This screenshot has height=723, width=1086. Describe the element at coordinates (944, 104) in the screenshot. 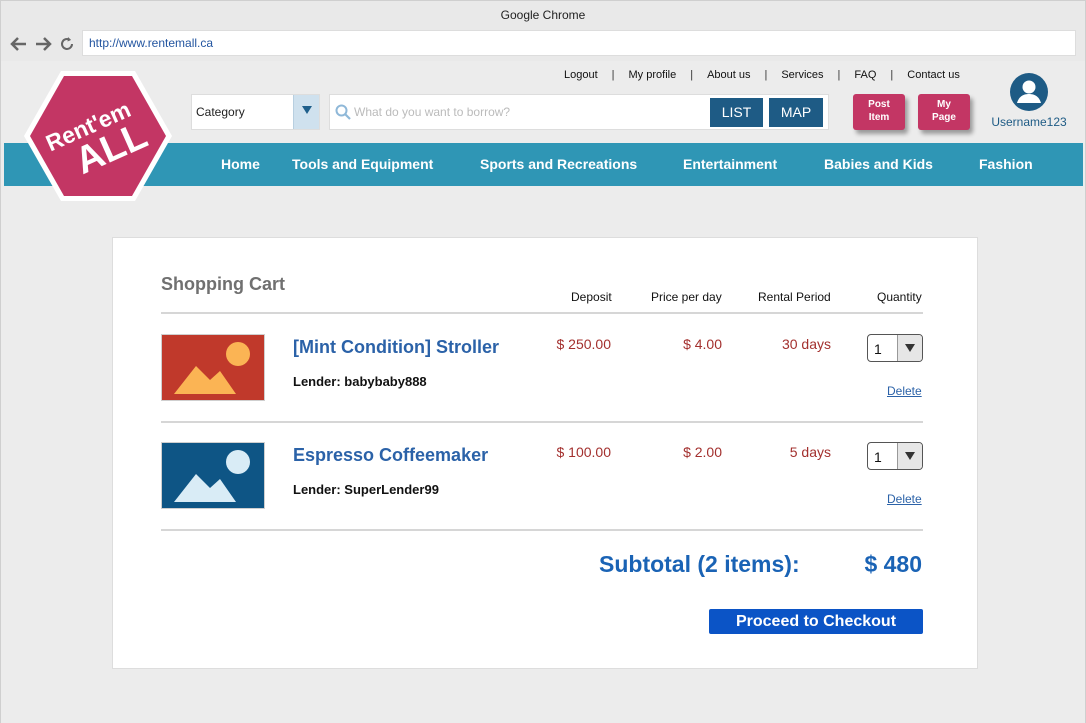

I see `my-page-label-1: My` at that location.